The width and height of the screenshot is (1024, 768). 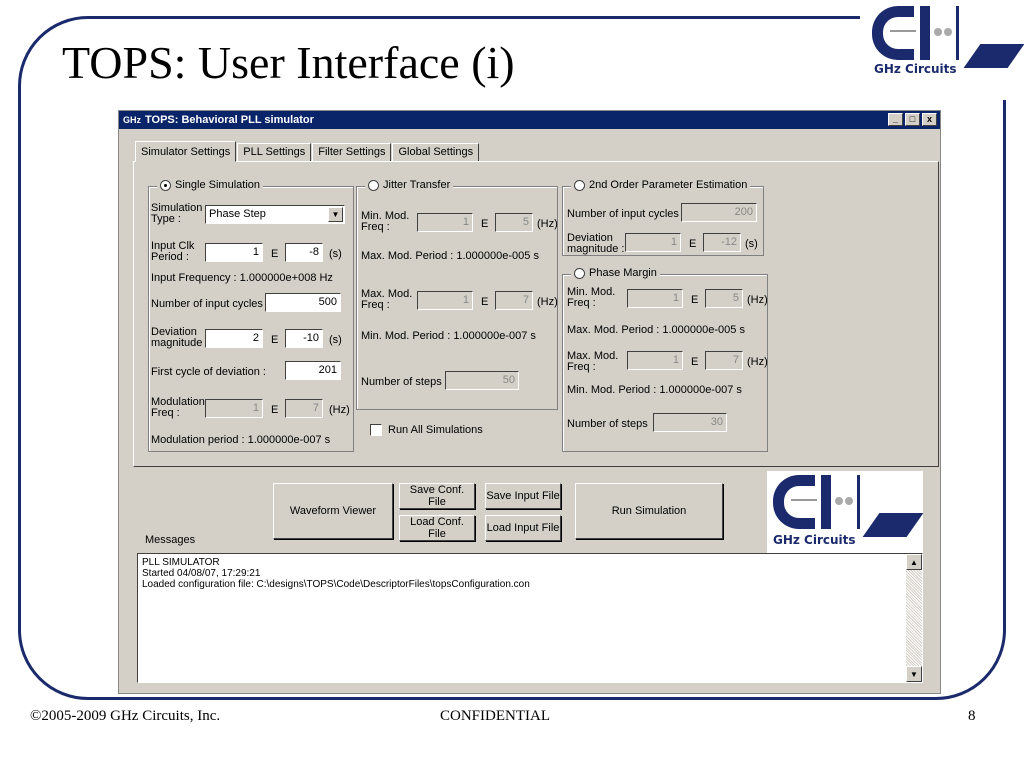 What do you see at coordinates (387, 299) in the screenshot?
I see `jitter-max-freq-label: Max. Mod. Freq :` at bounding box center [387, 299].